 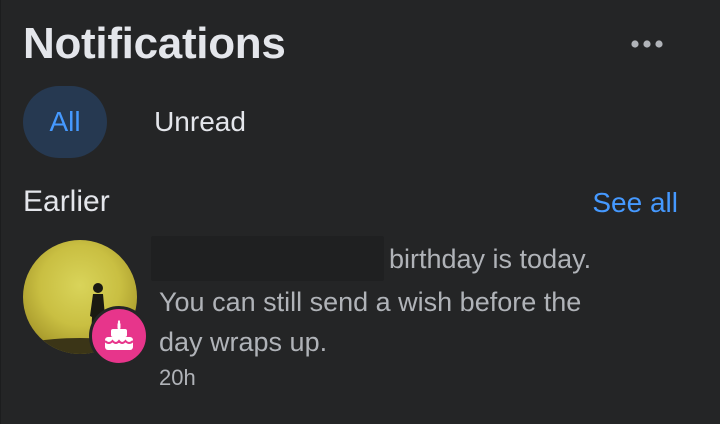 I want to click on more-horizontal-icon, so click(x=647, y=44).